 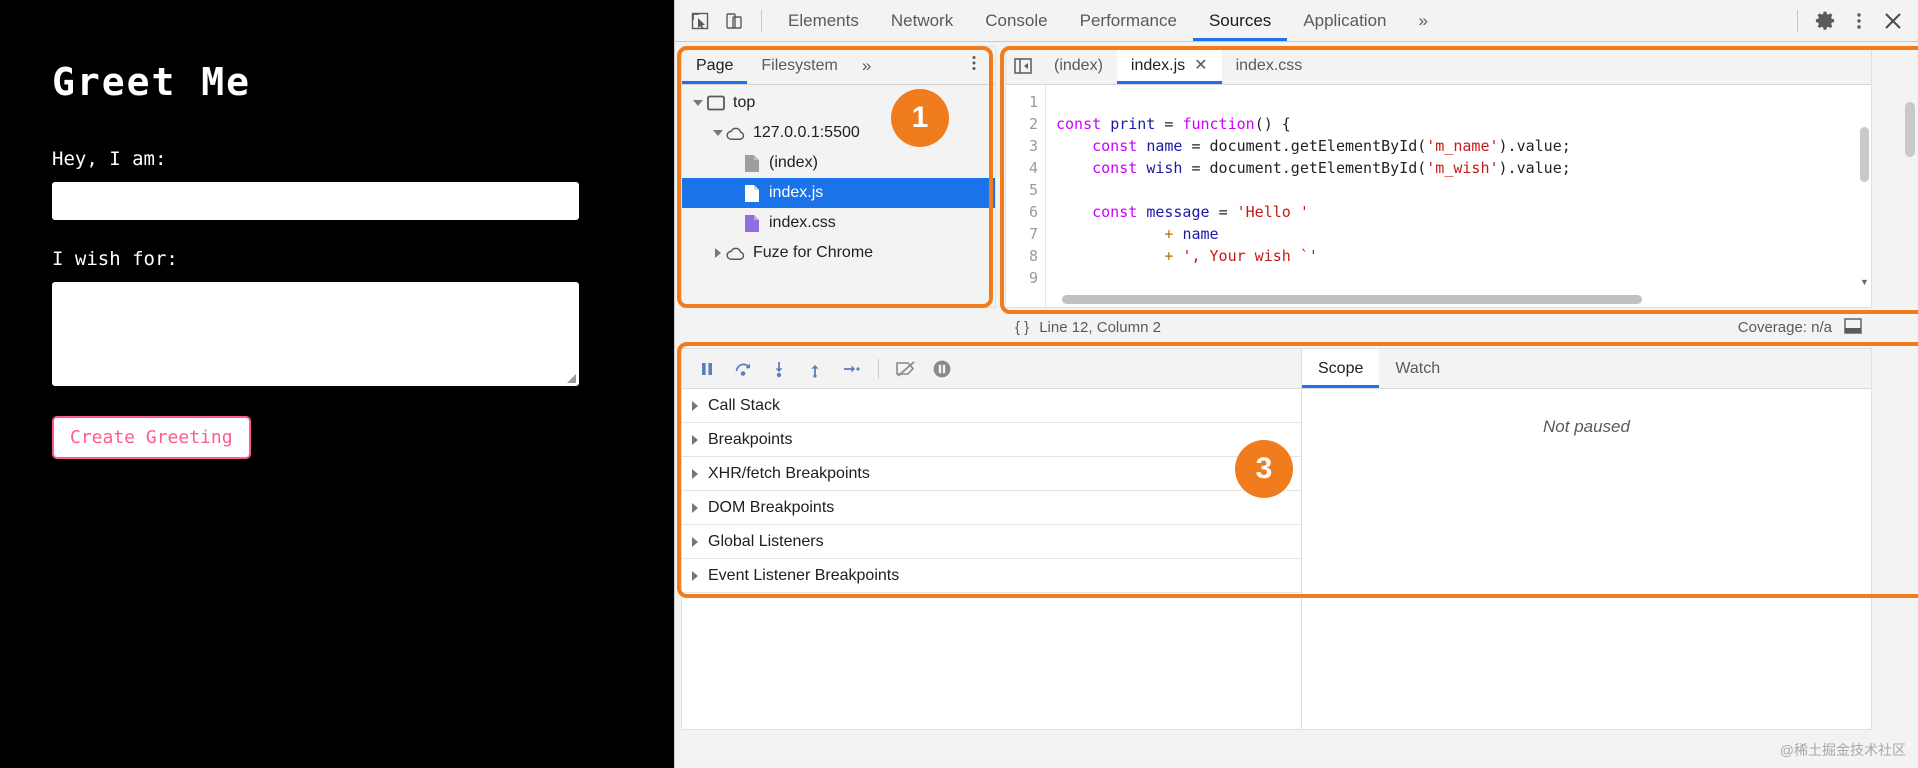 I want to click on pretty-print-icon: { }, so click(x=1022, y=327).